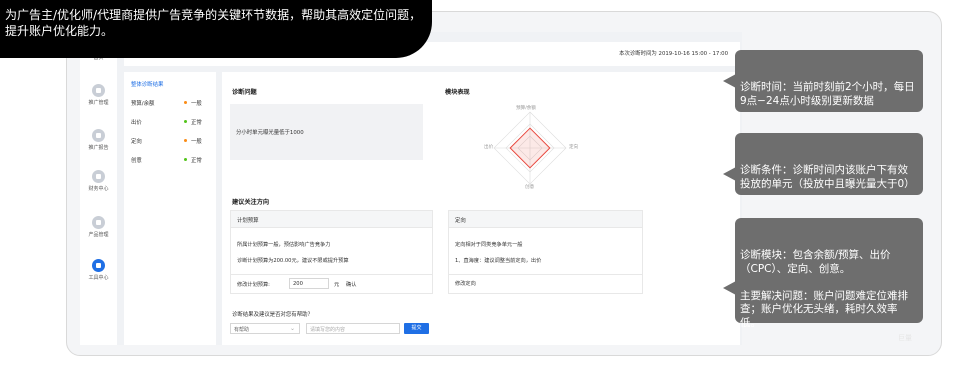 This screenshot has height=383, width=956. What do you see at coordinates (98, 278) in the screenshot?
I see `sidebar-item-label: 工具中心` at bounding box center [98, 278].